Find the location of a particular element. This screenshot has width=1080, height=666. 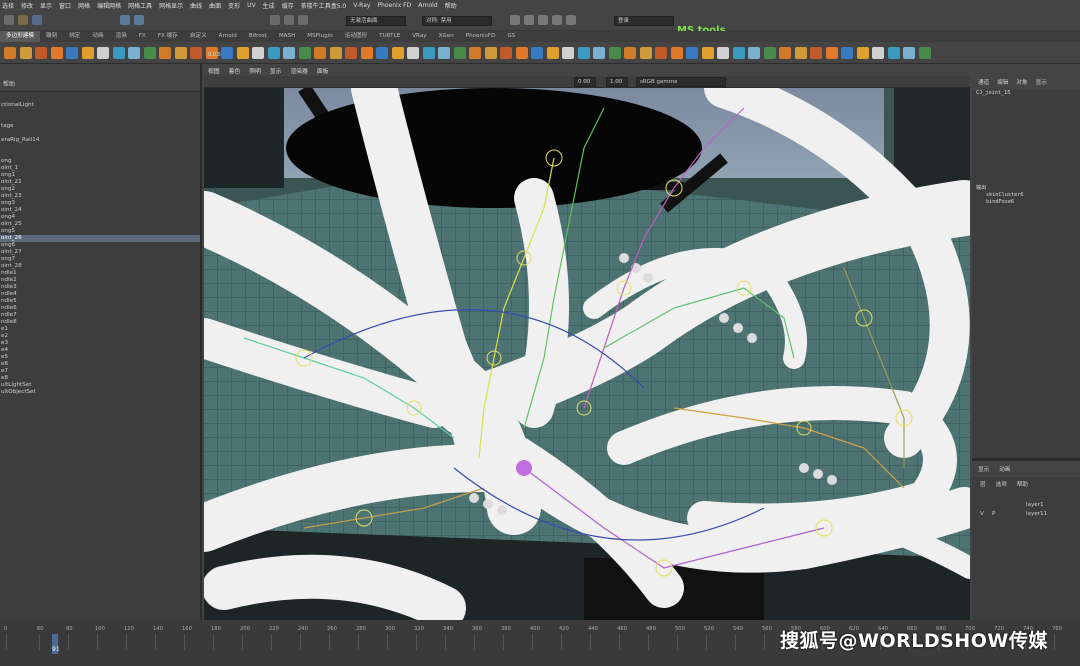

new-scene-icon is located at coordinates (9, 20).